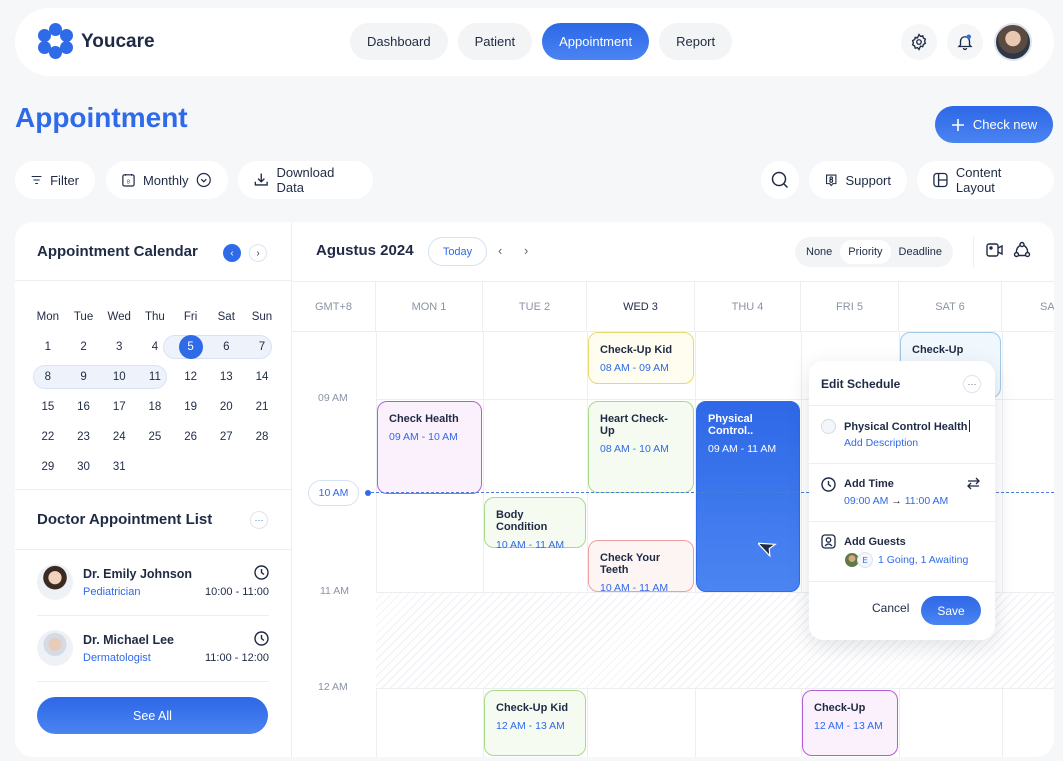  I want to click on filter-icon, so click(36, 180).